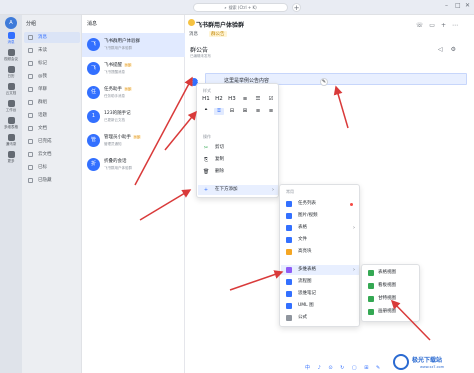  What do you see at coordinates (341, 107) in the screenshot?
I see `arrow-to-comment` at bounding box center [341, 107].